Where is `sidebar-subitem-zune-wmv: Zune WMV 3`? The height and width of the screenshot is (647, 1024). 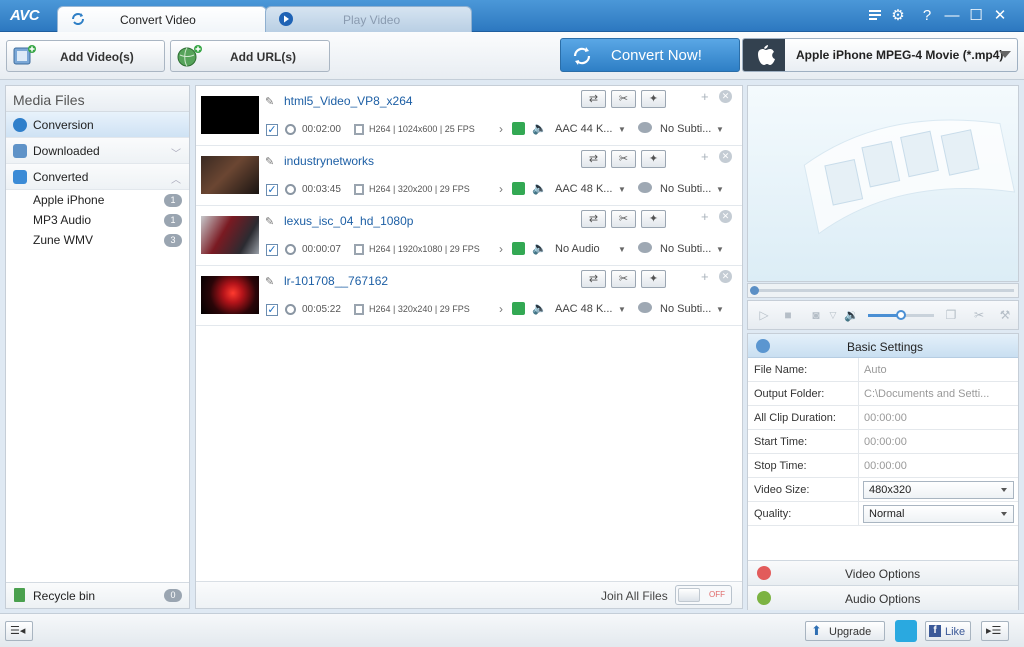 sidebar-subitem-zune-wmv: Zune WMV 3 is located at coordinates (97, 240).